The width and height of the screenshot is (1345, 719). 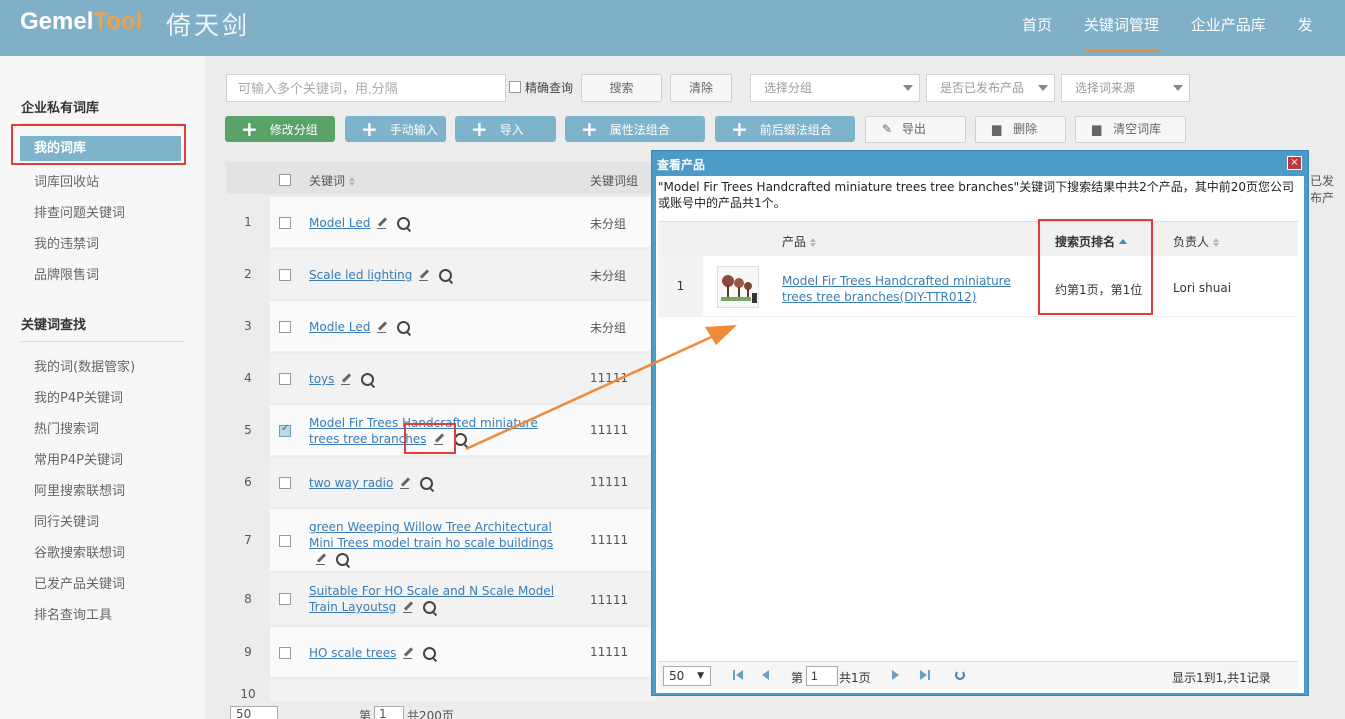 I want to click on arrow-line, so click(x=592, y=391).